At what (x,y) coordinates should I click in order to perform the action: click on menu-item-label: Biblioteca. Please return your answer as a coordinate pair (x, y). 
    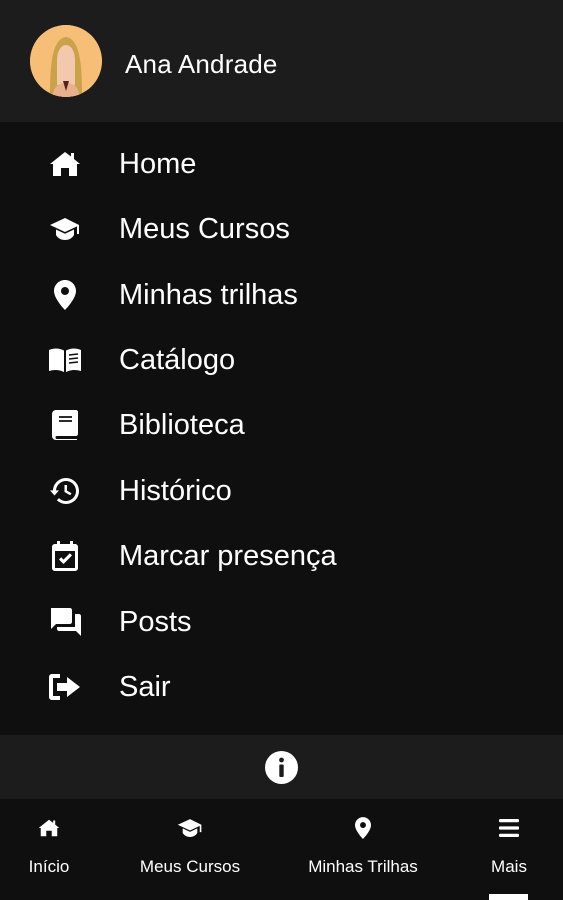
    Looking at the image, I should click on (182, 425).